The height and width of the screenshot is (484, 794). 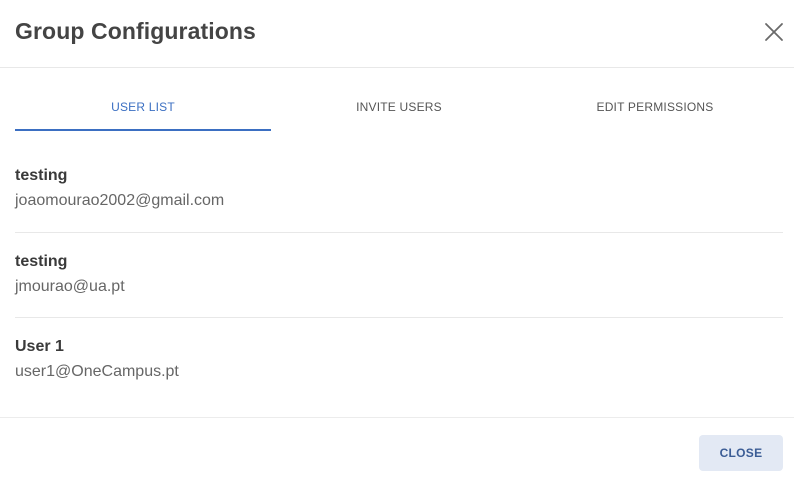 I want to click on tab-invite-users: INVITE USERS, so click(x=399, y=110).